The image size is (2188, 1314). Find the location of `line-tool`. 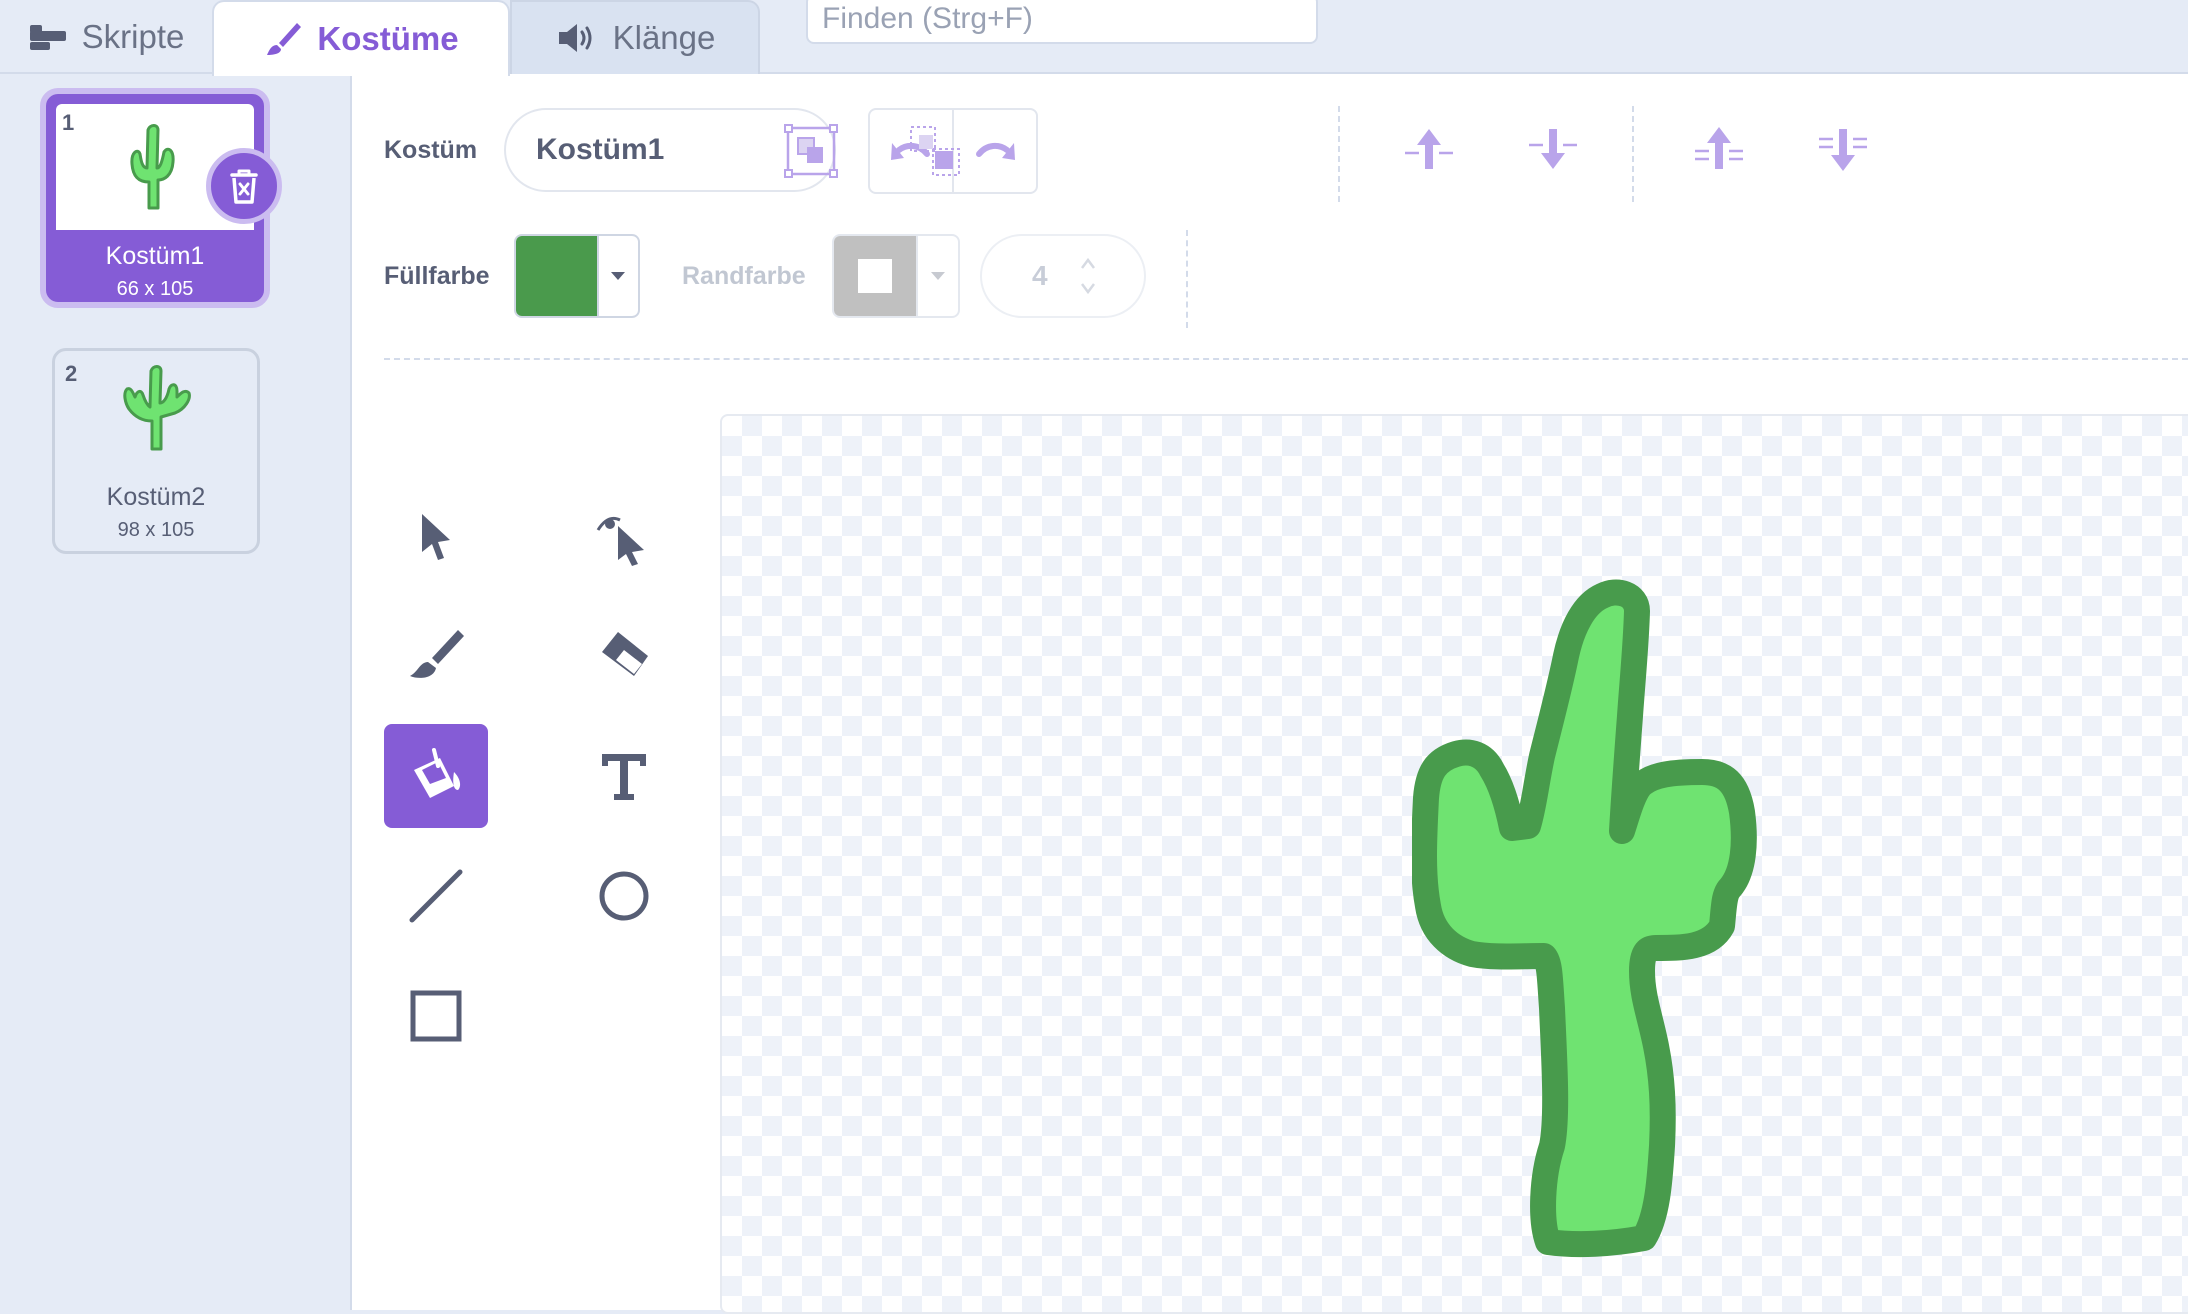

line-tool is located at coordinates (436, 896).